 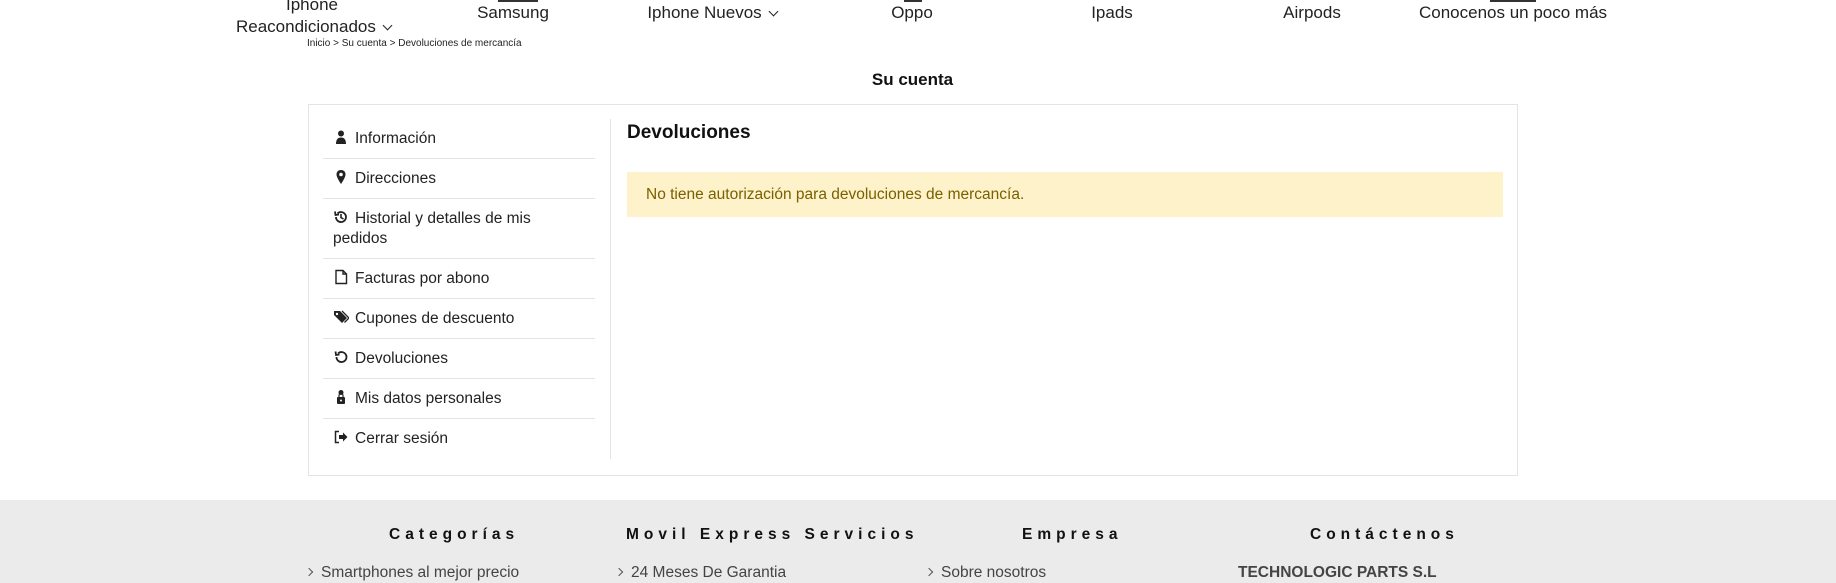 I want to click on footer-link: Smartphones al mejor precio, so click(x=412, y=573).